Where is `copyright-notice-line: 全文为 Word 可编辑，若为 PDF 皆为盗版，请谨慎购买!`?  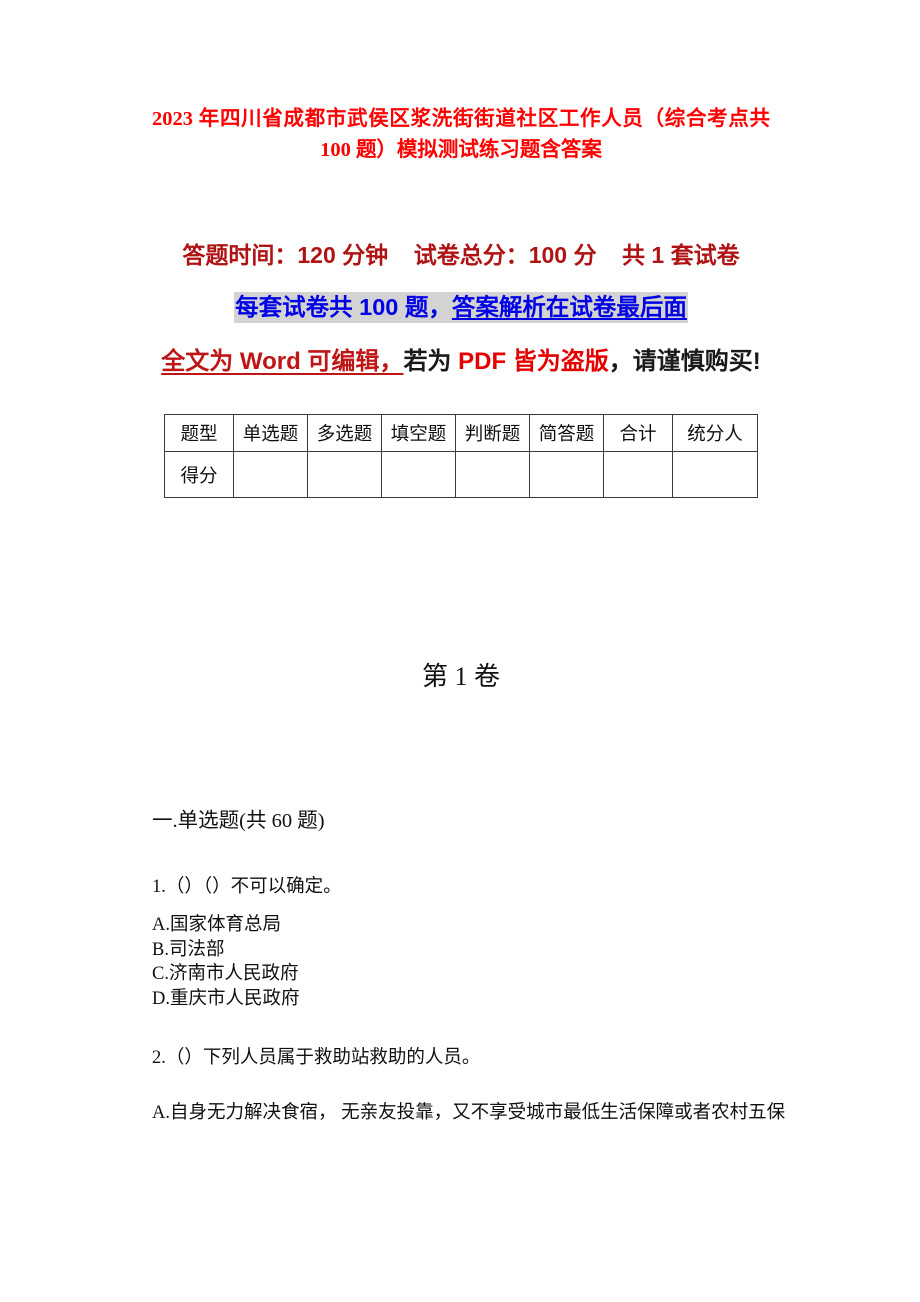 copyright-notice-line: 全文为 Word 可编辑，若为 PDF 皆为盗版，请谨慎购买! is located at coordinates (461, 362).